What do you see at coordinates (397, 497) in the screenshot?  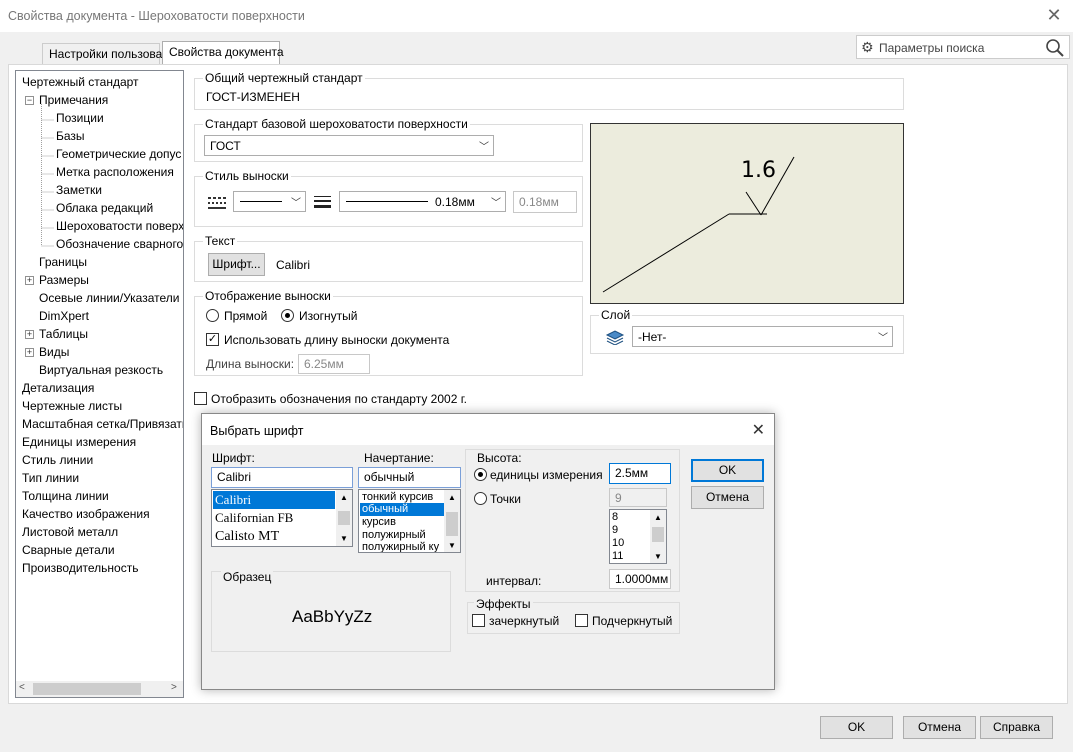 I see `style-item: тонкий курсив` at bounding box center [397, 497].